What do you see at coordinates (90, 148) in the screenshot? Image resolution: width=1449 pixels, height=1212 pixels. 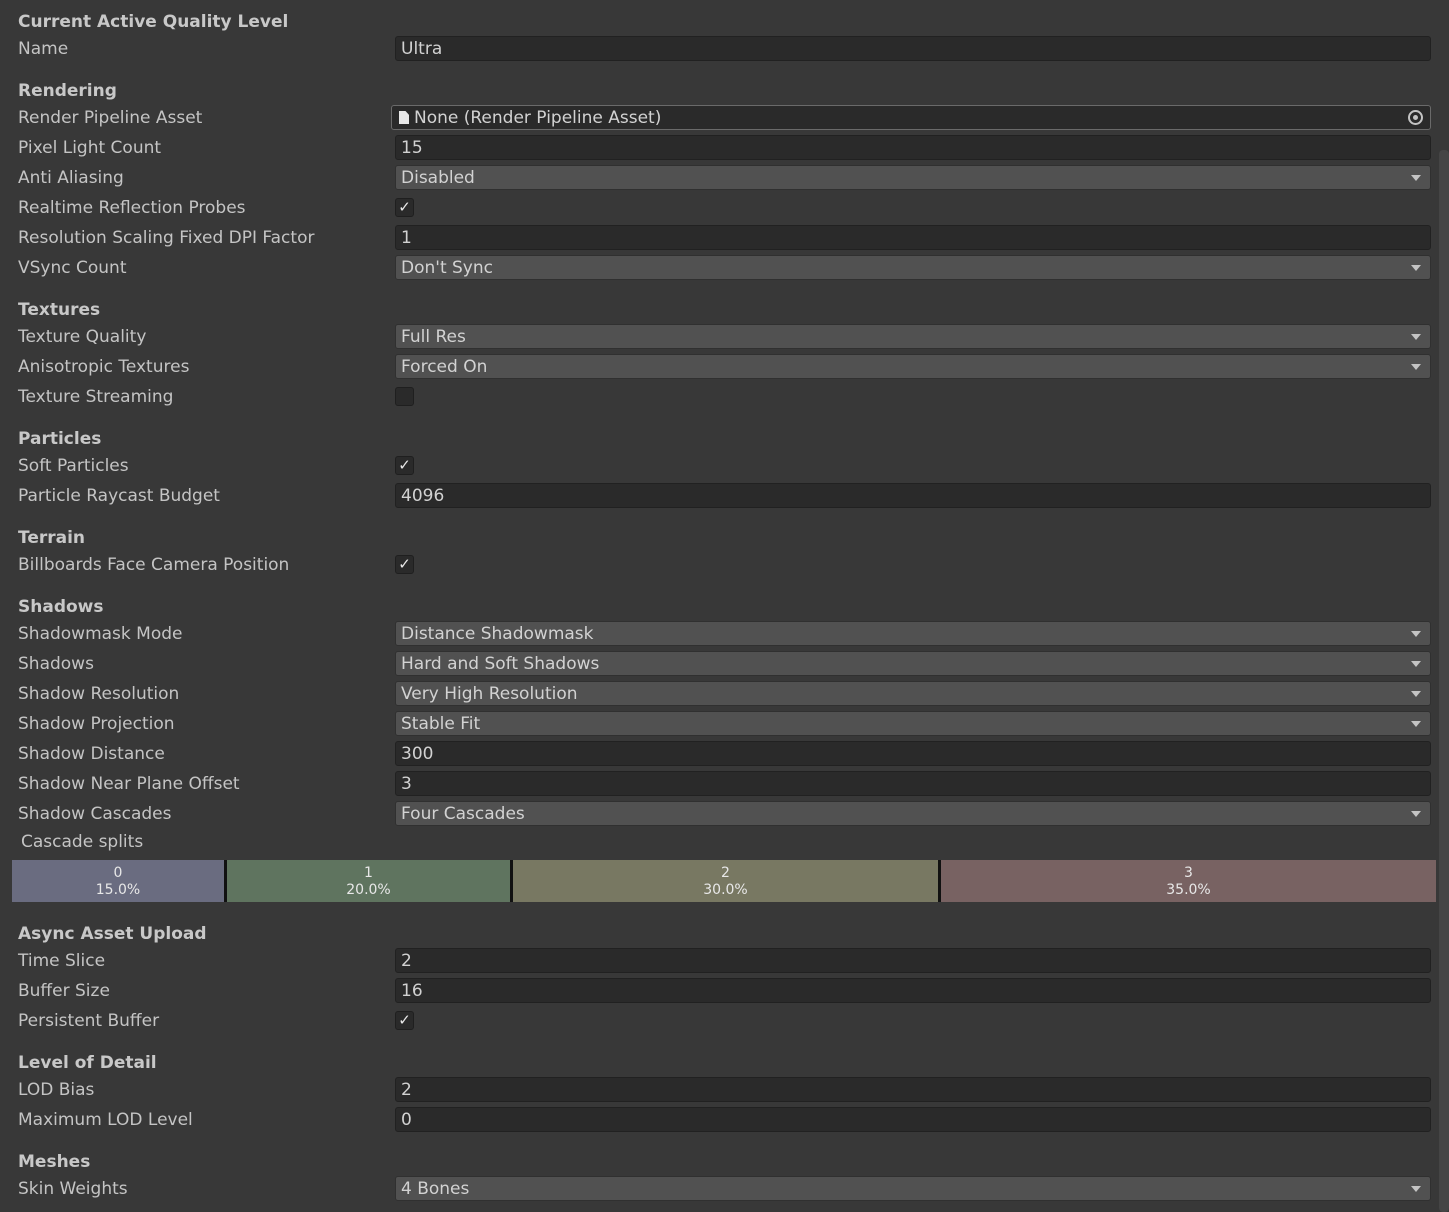 I see `pixel-light-count-label: Pixel Light Count` at bounding box center [90, 148].